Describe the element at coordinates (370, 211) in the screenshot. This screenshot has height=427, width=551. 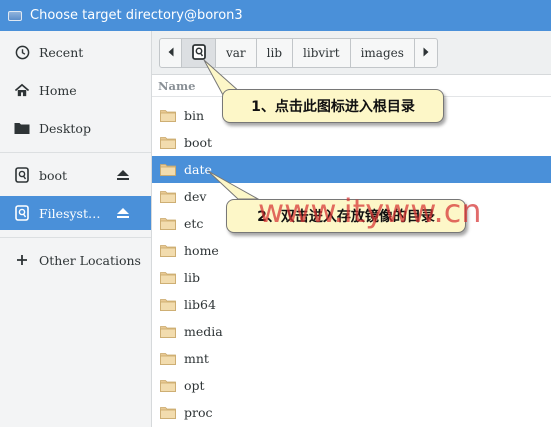
I see `watermark: www.ityww.cn` at that location.